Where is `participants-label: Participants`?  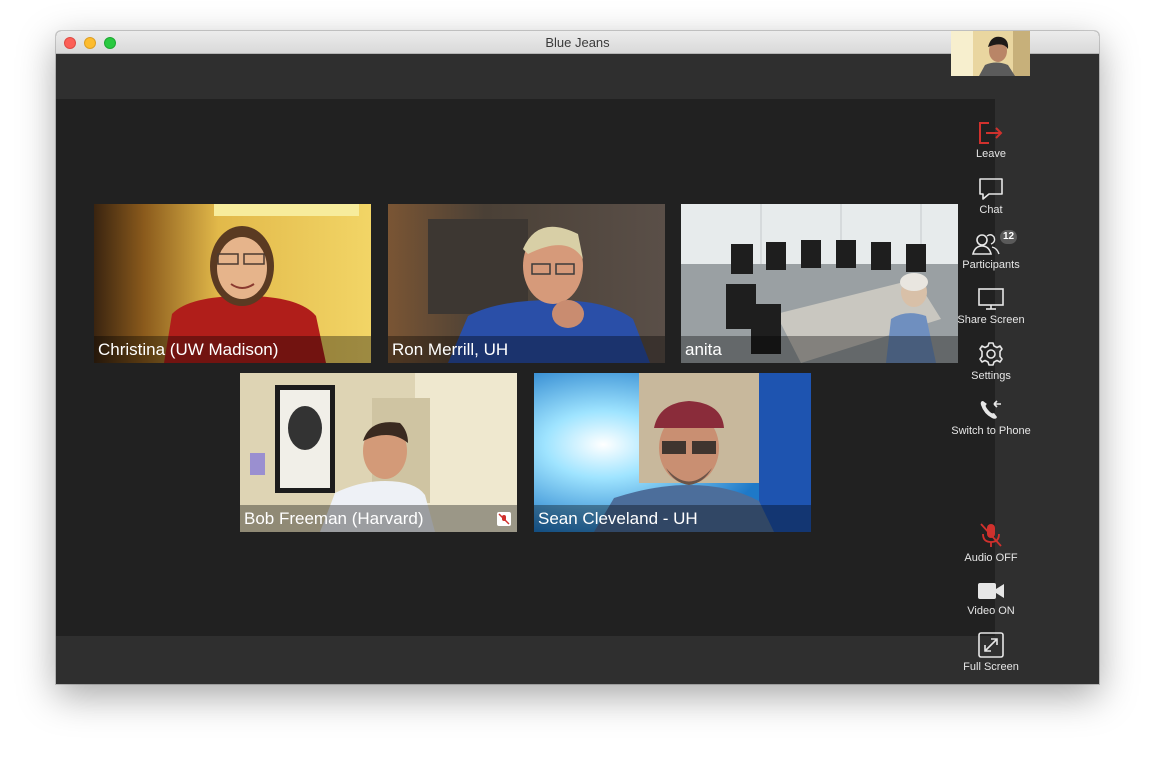 participants-label: Participants is located at coordinates (991, 265).